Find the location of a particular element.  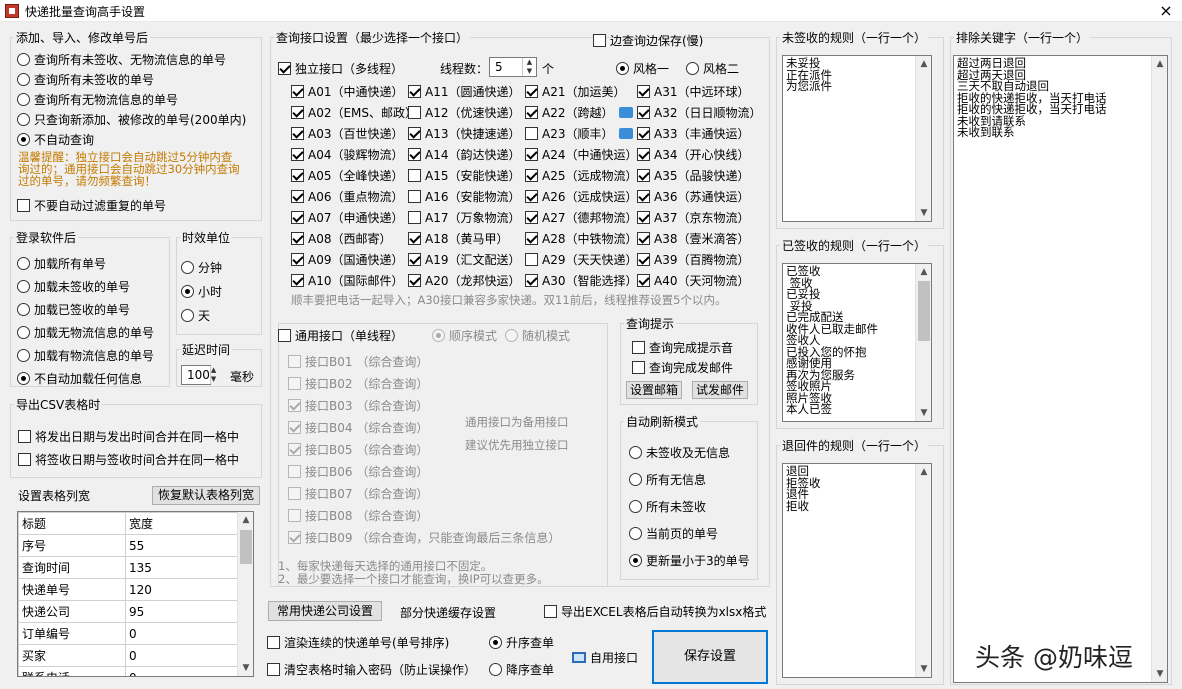

style-one: 风格一 is located at coordinates (642, 68).